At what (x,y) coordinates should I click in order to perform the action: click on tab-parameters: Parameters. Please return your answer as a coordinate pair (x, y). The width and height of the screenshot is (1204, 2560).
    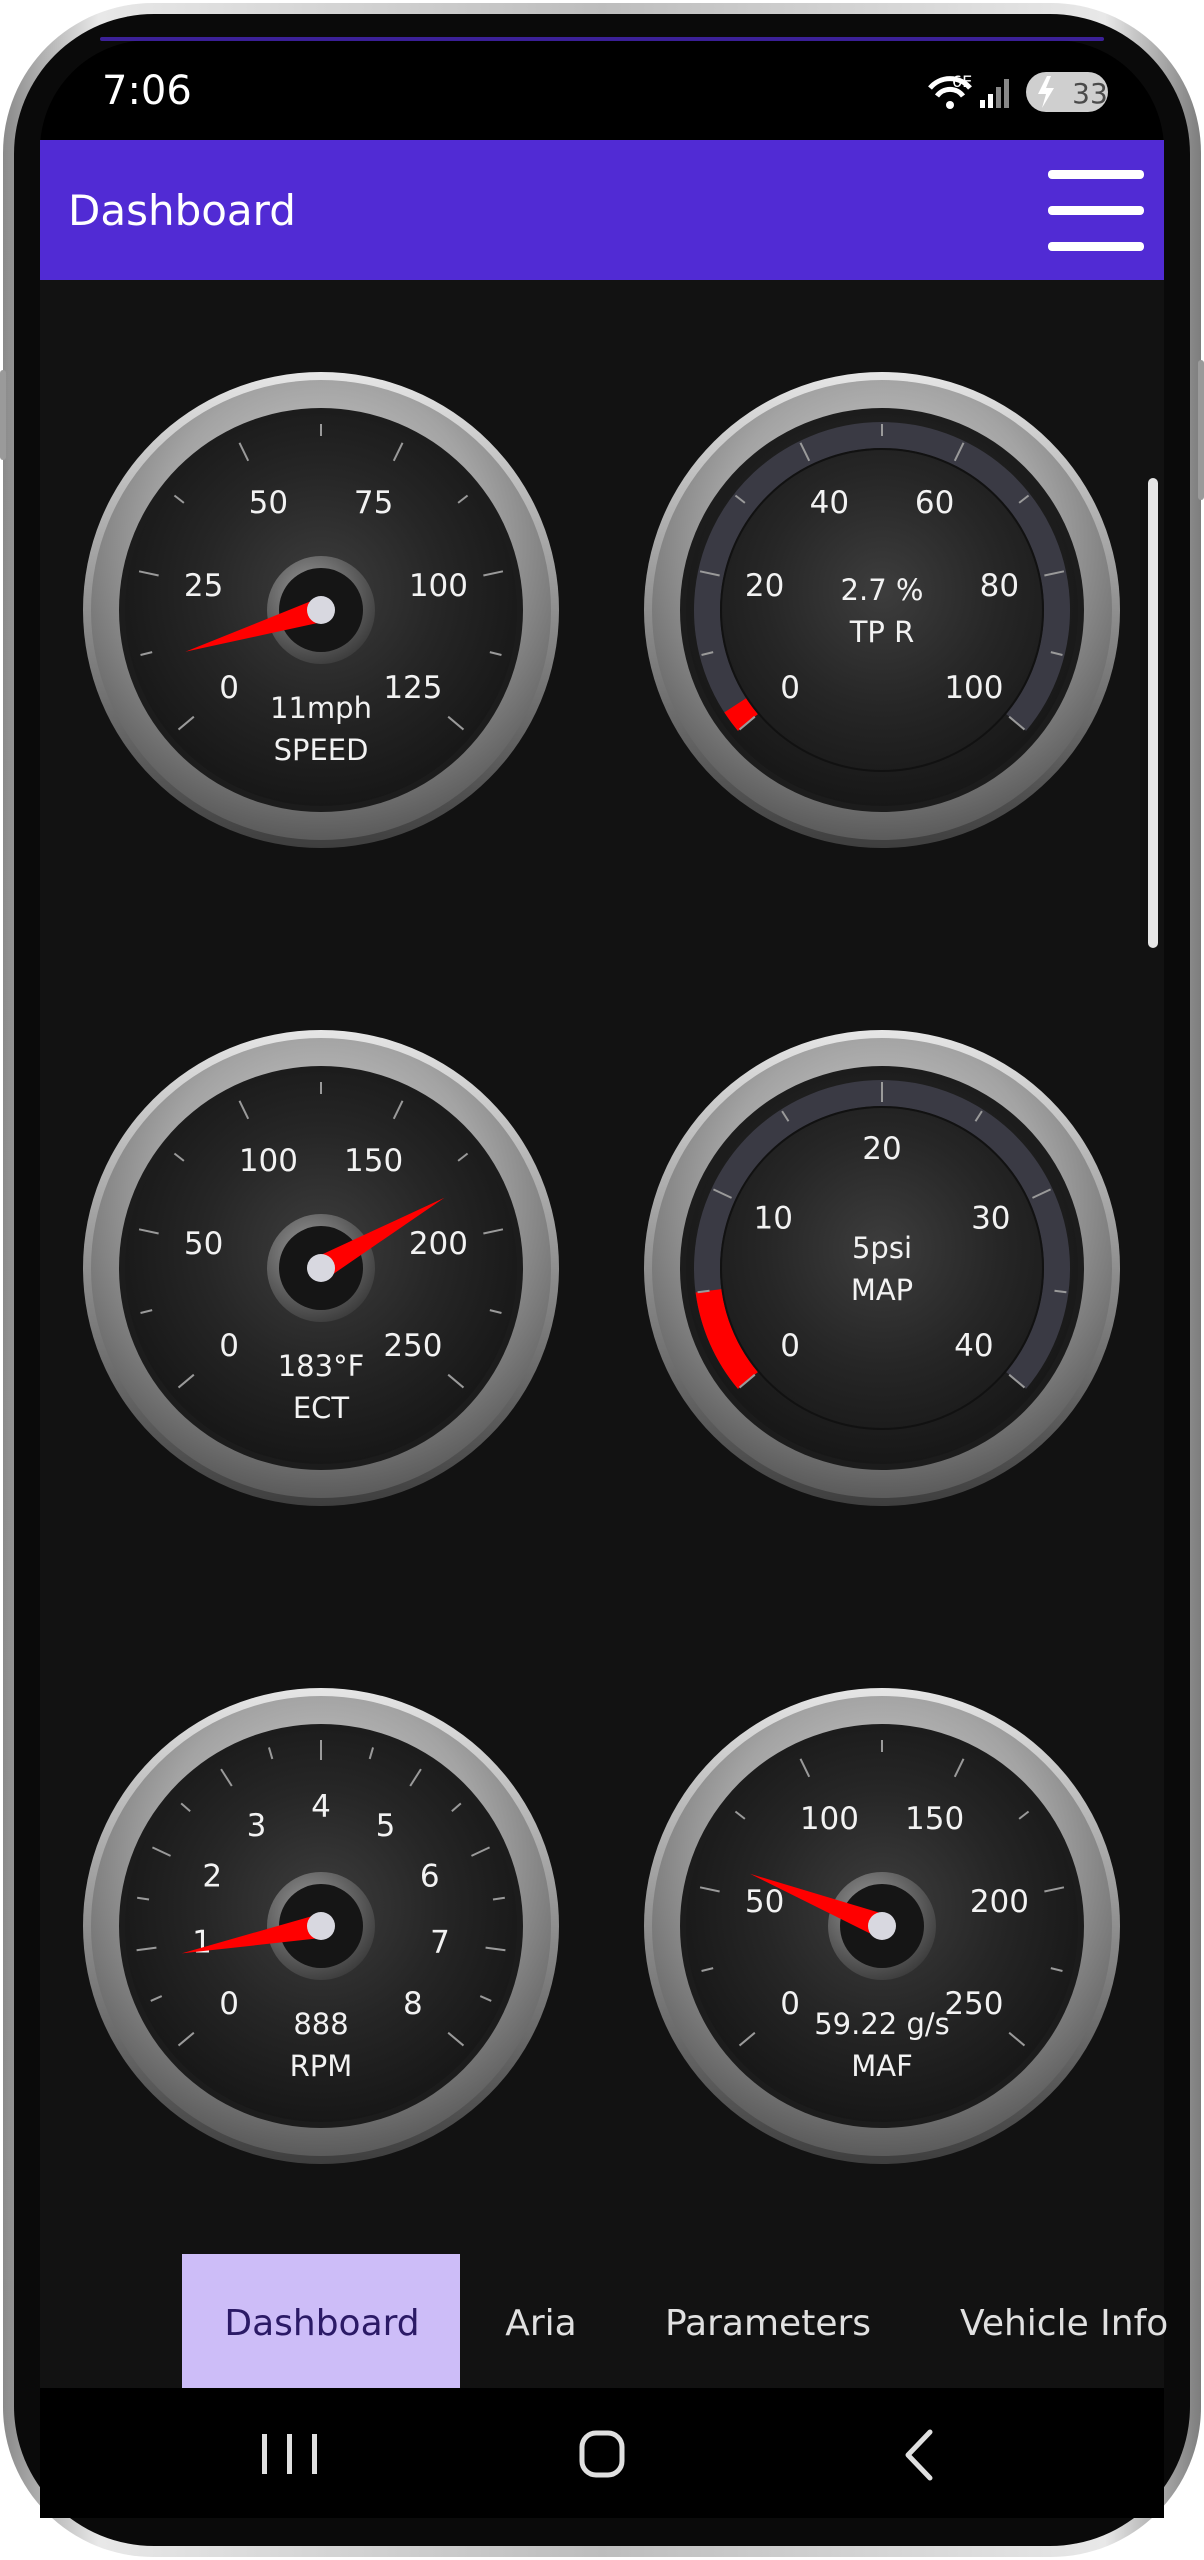
    Looking at the image, I should click on (768, 2323).